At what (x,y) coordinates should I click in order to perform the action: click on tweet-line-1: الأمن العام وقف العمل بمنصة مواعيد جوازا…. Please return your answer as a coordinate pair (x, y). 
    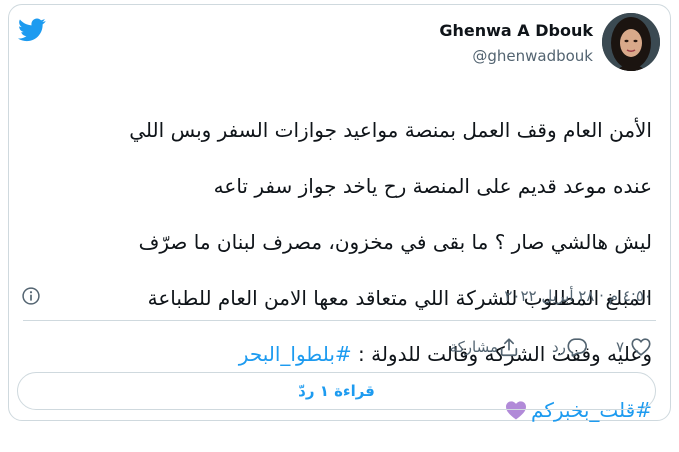
    Looking at the image, I should click on (390, 130).